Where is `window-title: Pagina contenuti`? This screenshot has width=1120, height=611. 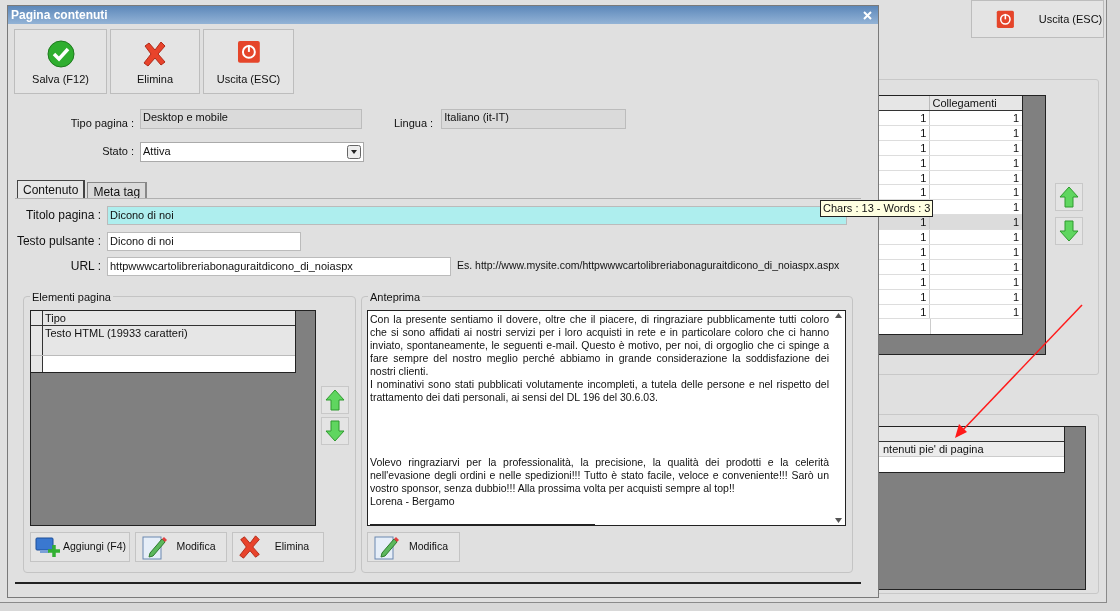
window-title: Pagina contenuti is located at coordinates (59, 15).